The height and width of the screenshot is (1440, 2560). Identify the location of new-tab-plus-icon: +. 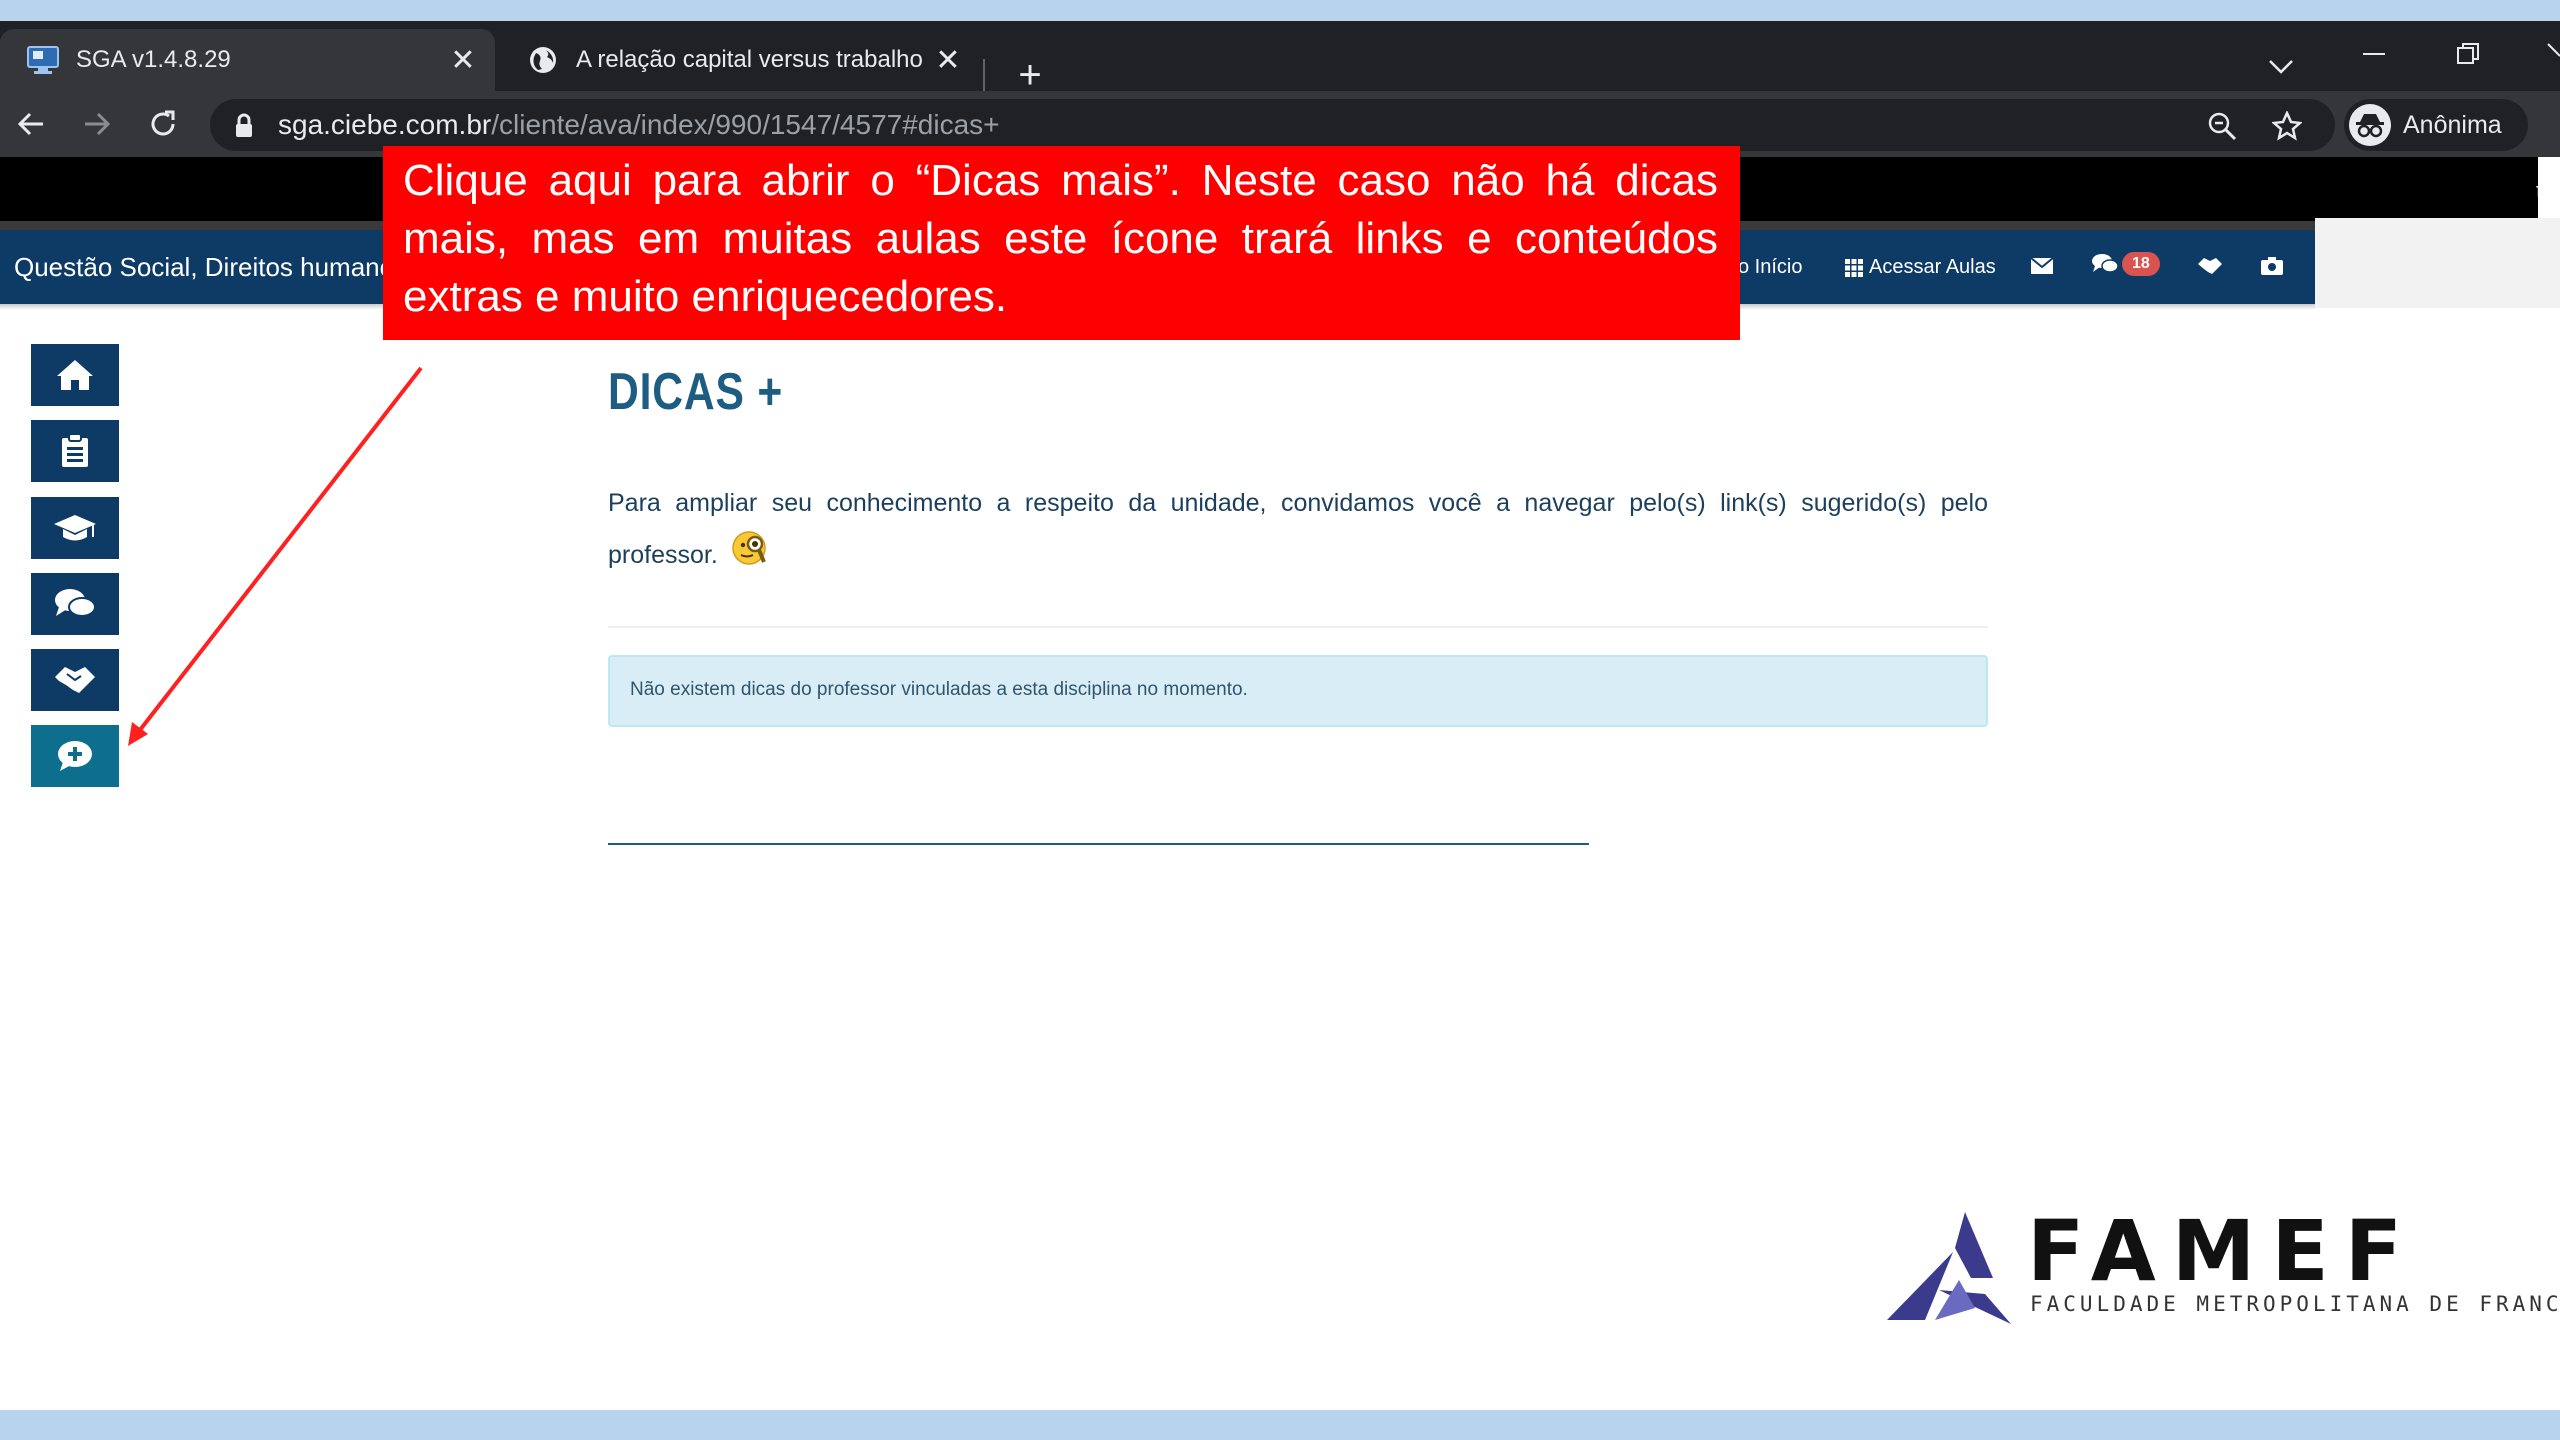
(1030, 75).